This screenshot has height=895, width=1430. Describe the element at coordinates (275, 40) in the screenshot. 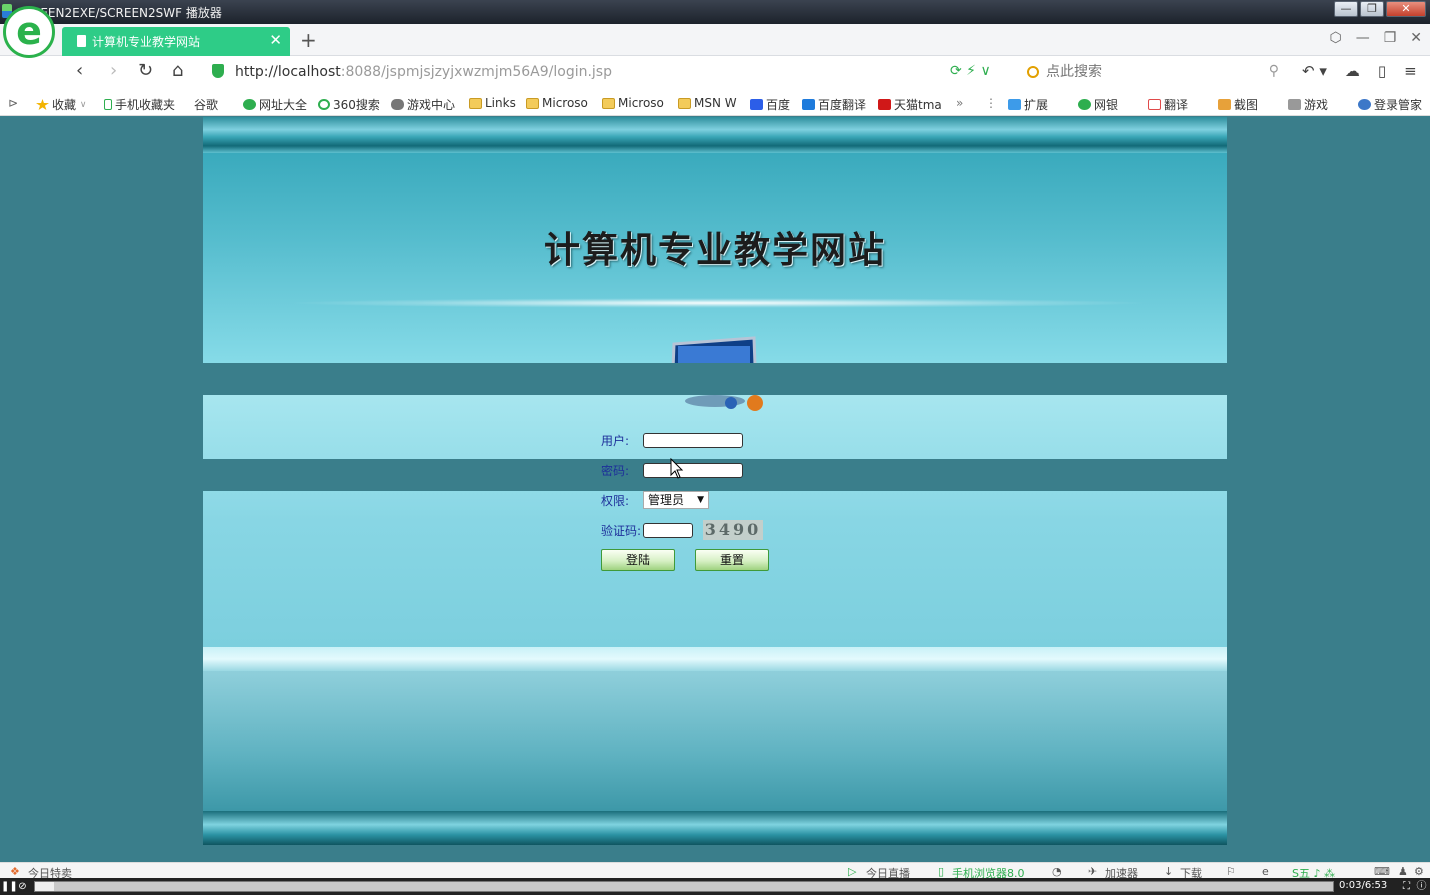

I see `tab-close-icon: ✕` at that location.